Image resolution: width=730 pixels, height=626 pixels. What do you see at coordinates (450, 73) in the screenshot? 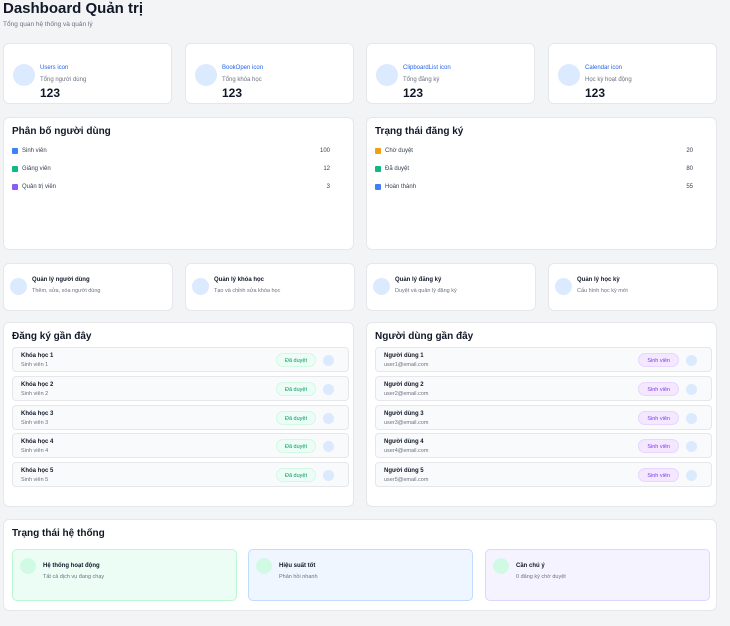
I see `stat-card-enrollments: ClipboardList icon Tổng đăng ký 123` at bounding box center [450, 73].